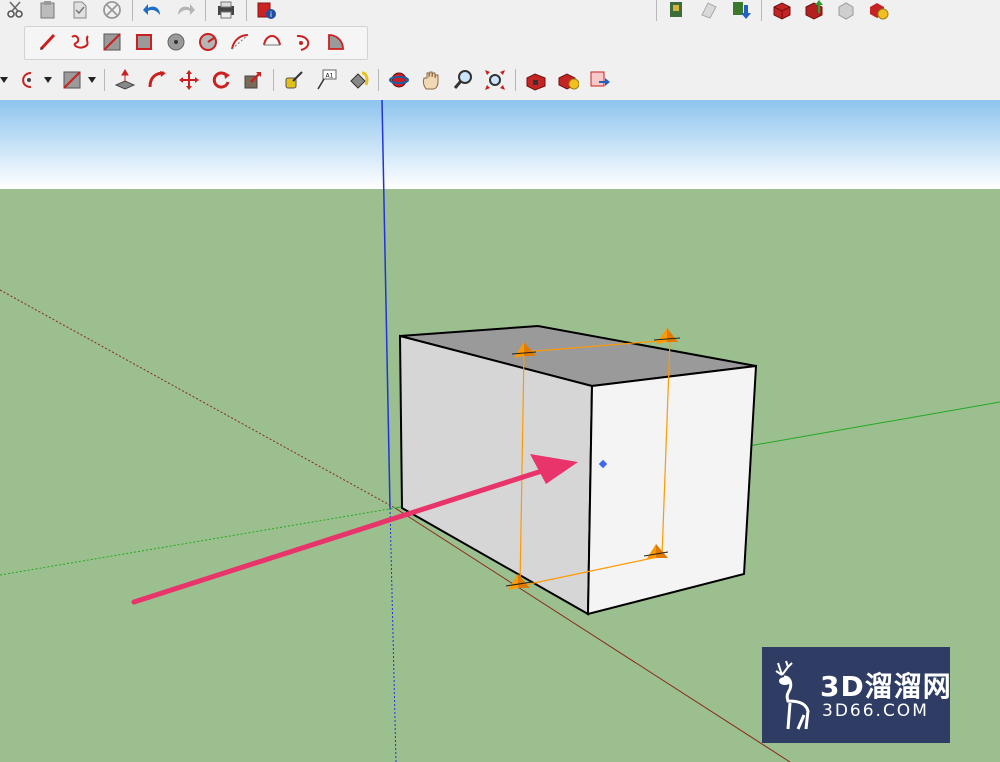 This screenshot has height=762, width=1000. What do you see at coordinates (48, 11) in the screenshot?
I see `paste-icon` at bounding box center [48, 11].